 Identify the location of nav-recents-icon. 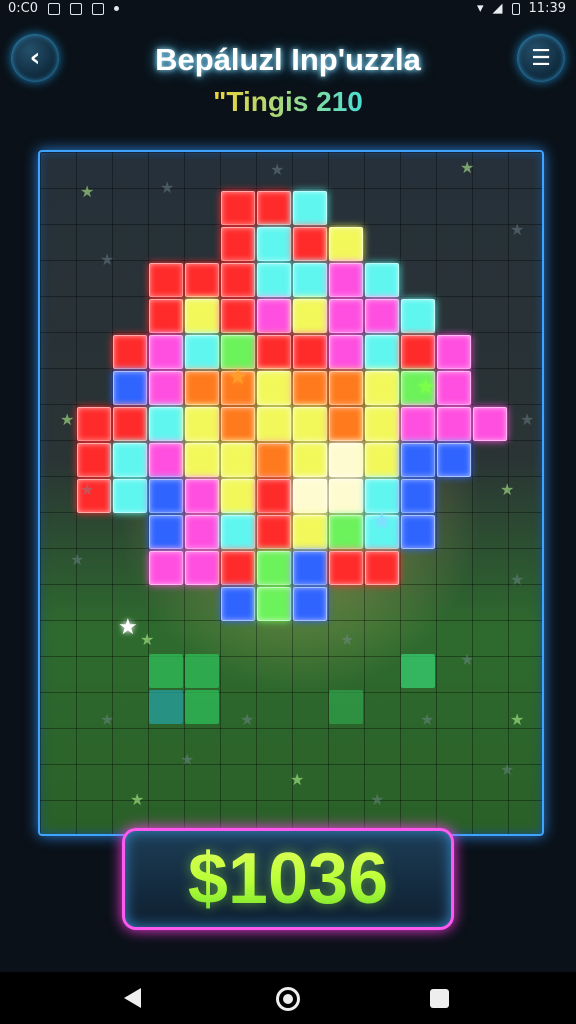
(439, 998).